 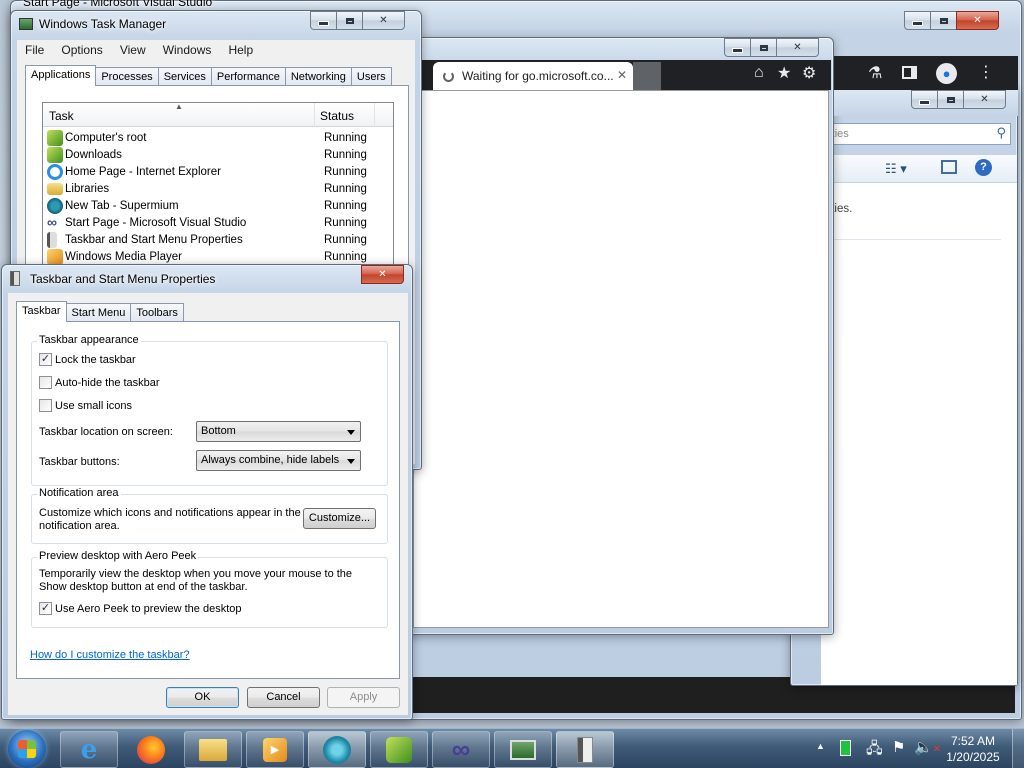 What do you see at coordinates (218, 431) in the screenshot?
I see `location-value: Bottom` at bounding box center [218, 431].